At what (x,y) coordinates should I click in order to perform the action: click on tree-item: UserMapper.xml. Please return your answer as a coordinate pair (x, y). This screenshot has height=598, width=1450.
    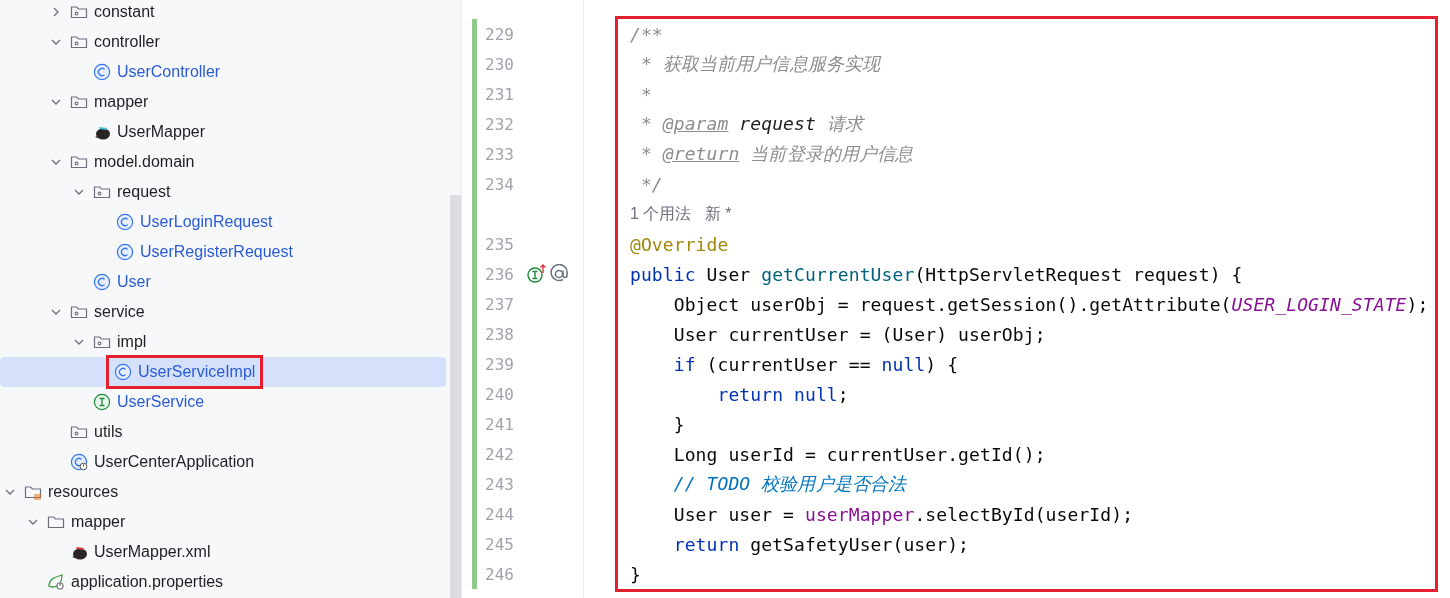
    Looking at the image, I should click on (223, 552).